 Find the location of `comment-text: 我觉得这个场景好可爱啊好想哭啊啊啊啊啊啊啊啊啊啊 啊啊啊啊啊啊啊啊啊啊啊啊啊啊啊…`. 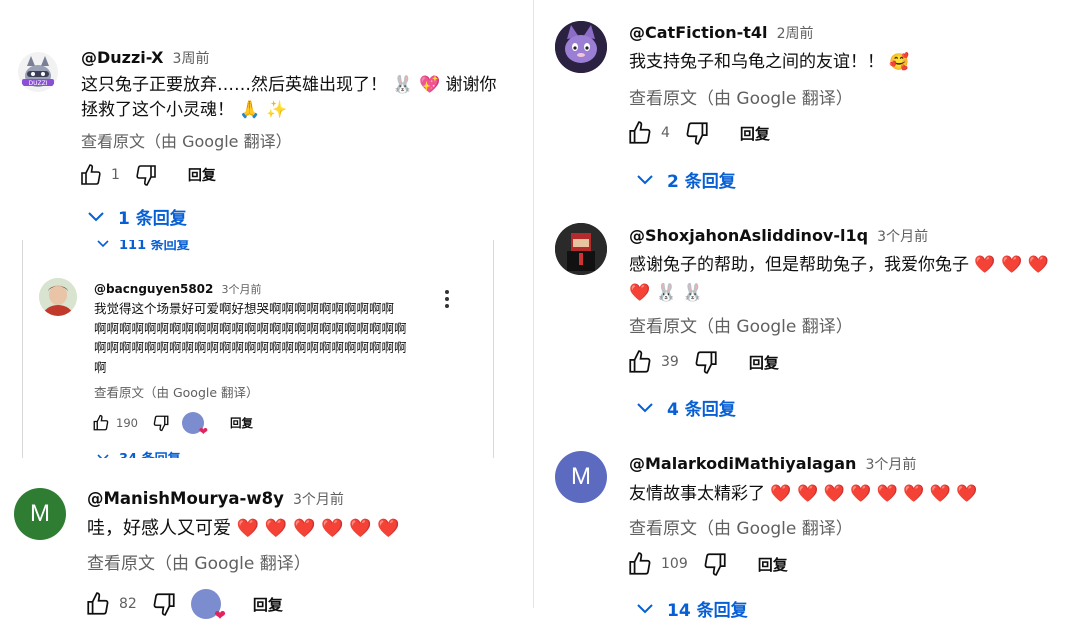

comment-text: 我觉得这个场景好可爱啊好想哭啊啊啊啊啊啊啊啊啊啊 啊啊啊啊啊啊啊啊啊啊啊啊啊啊啊… is located at coordinates (250, 338).